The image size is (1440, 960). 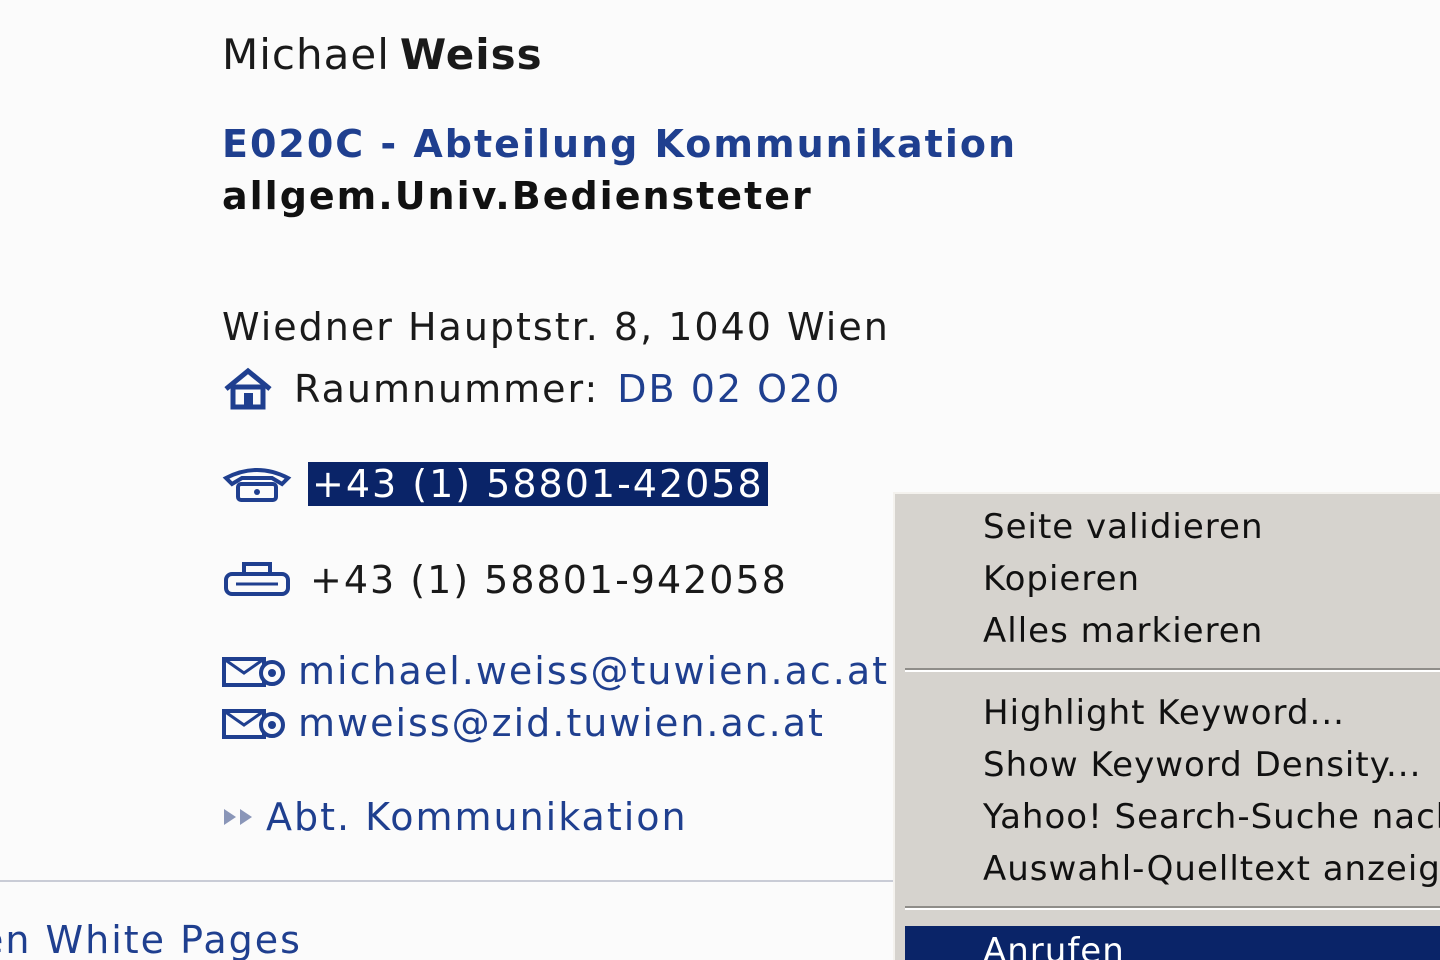 What do you see at coordinates (151, 939) in the screenshot?
I see `white-pages-link: en White Pages` at bounding box center [151, 939].